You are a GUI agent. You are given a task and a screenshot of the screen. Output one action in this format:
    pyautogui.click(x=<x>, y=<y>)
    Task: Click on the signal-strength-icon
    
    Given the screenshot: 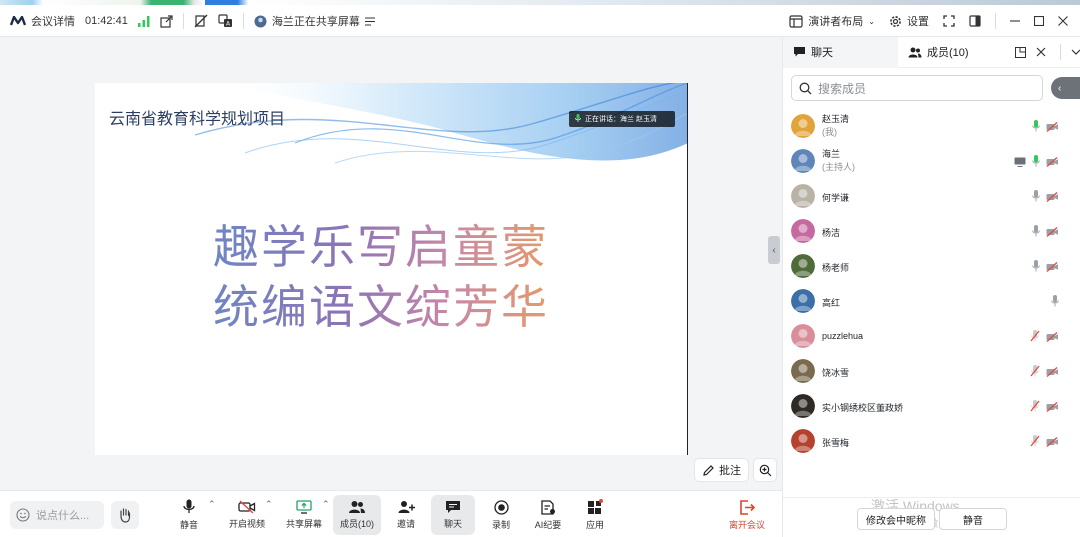 What is the action you would take?
    pyautogui.click(x=143, y=21)
    